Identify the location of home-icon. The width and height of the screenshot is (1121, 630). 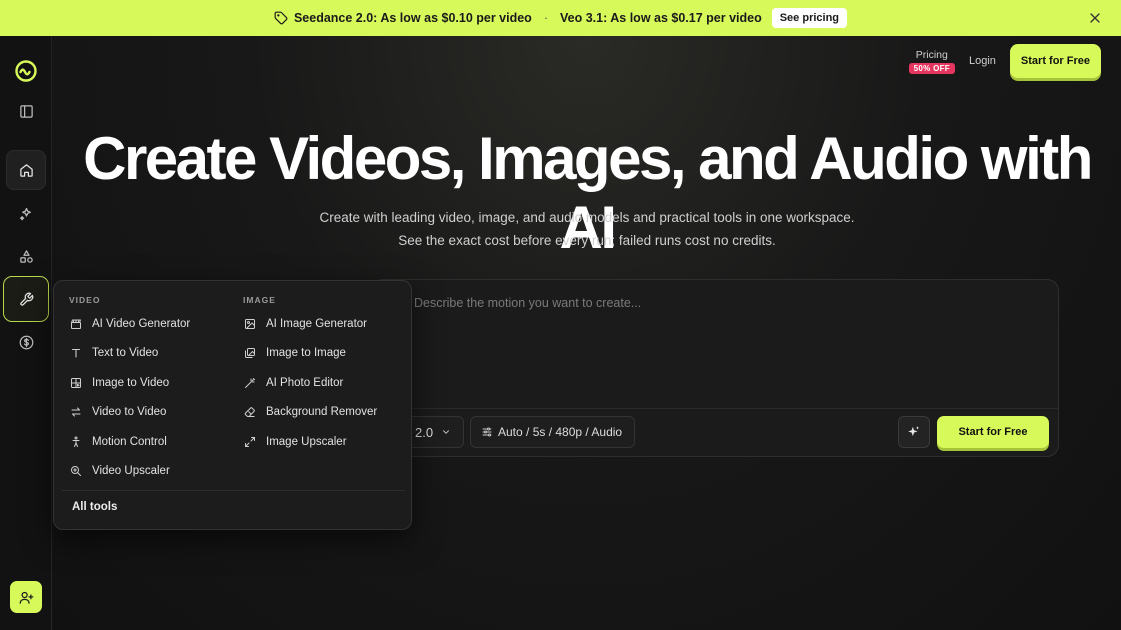
(26, 170).